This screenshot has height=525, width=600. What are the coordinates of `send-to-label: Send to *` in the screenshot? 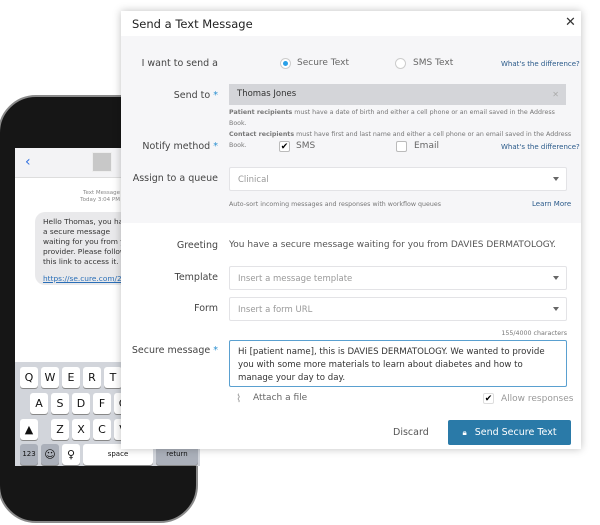 It's located at (195, 95).